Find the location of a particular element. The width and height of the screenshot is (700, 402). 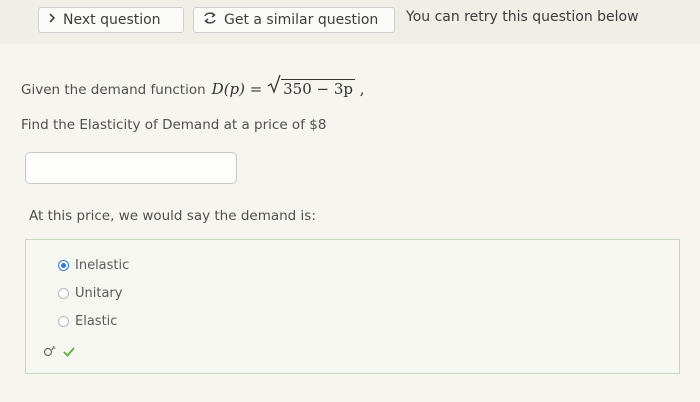

radio-elastic is located at coordinates (63, 321).